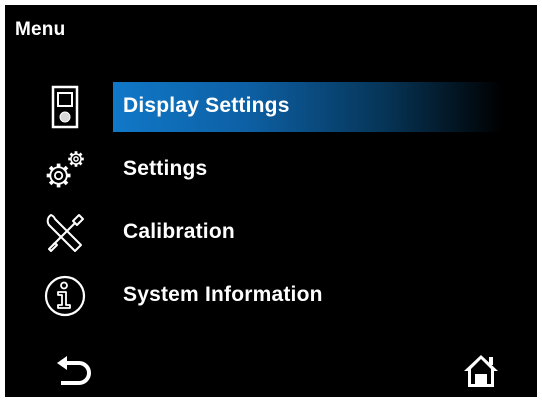 The width and height of the screenshot is (542, 402). Describe the element at coordinates (65, 107) in the screenshot. I see `display-icon` at that location.